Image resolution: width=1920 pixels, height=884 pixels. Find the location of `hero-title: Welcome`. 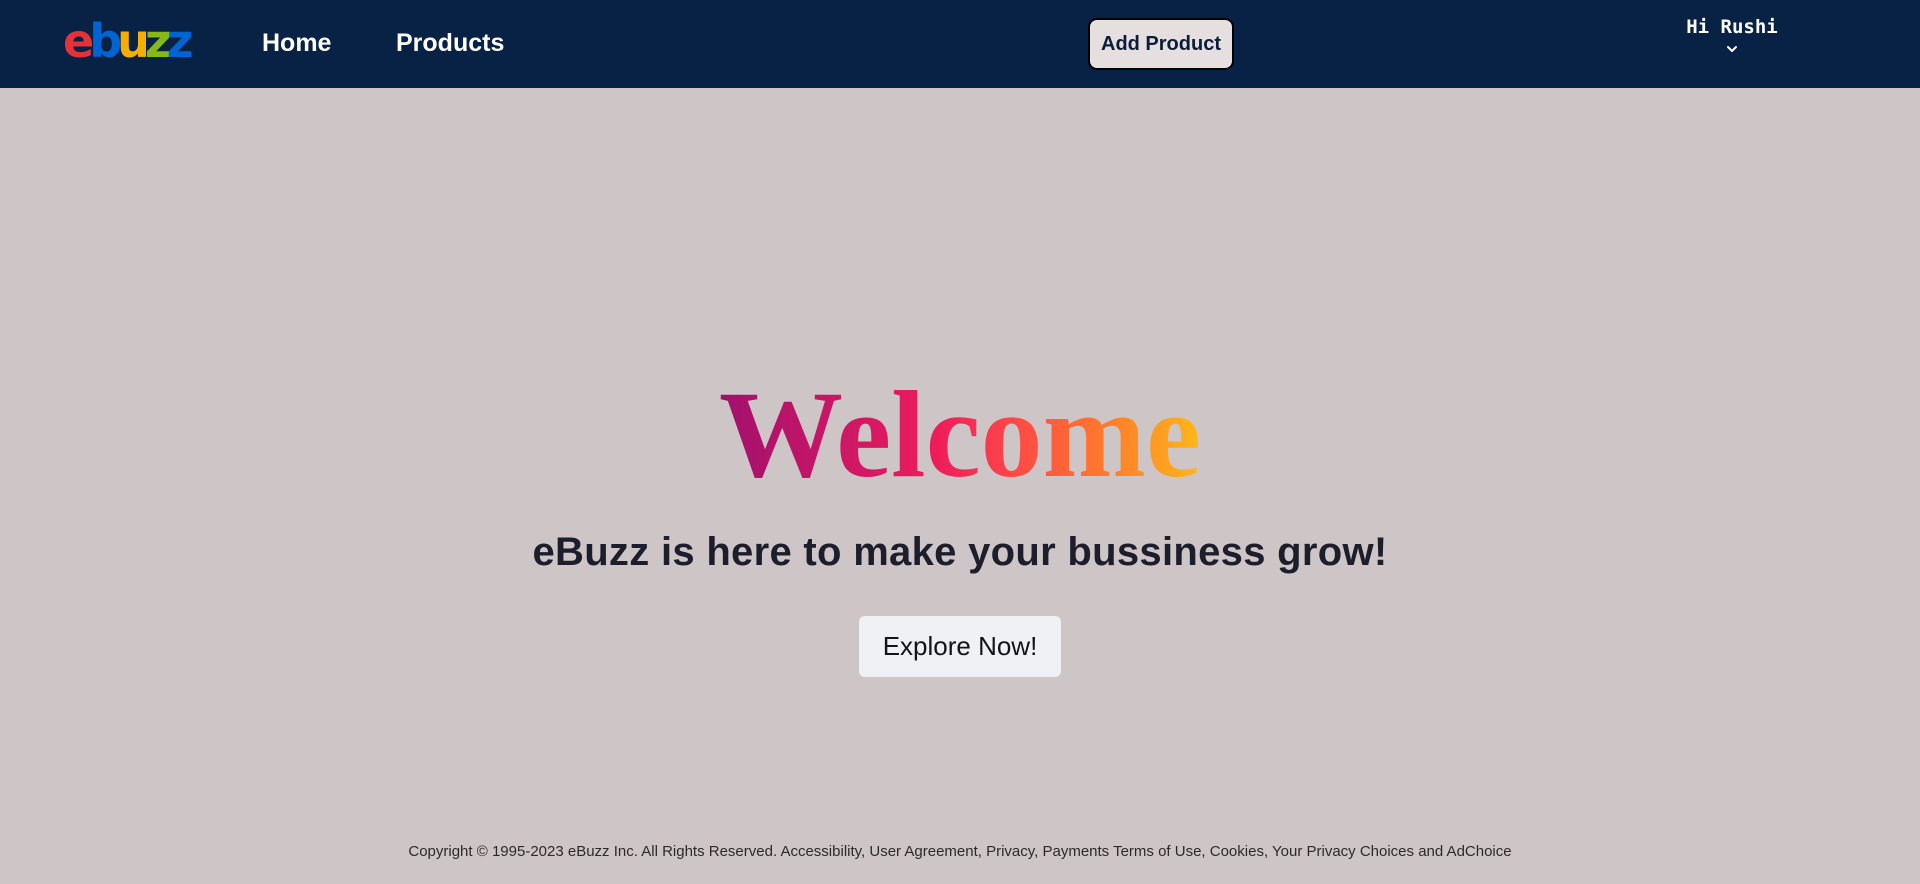

hero-title: Welcome is located at coordinates (960, 435).